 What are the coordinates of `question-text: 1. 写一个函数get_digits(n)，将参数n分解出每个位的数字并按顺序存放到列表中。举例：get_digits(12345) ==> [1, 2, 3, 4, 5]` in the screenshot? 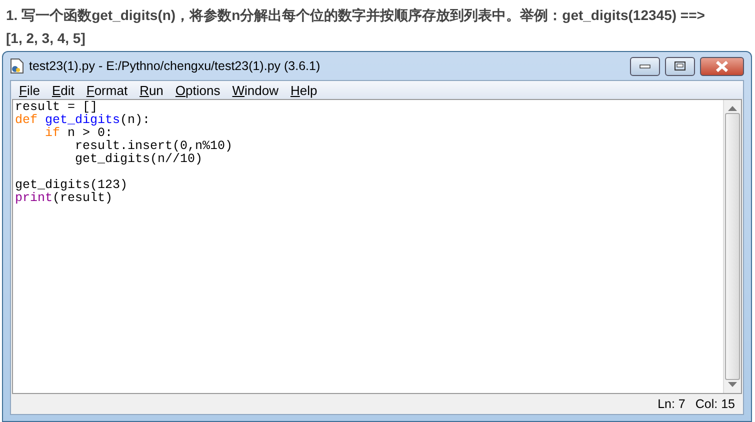 It's located at (355, 26).